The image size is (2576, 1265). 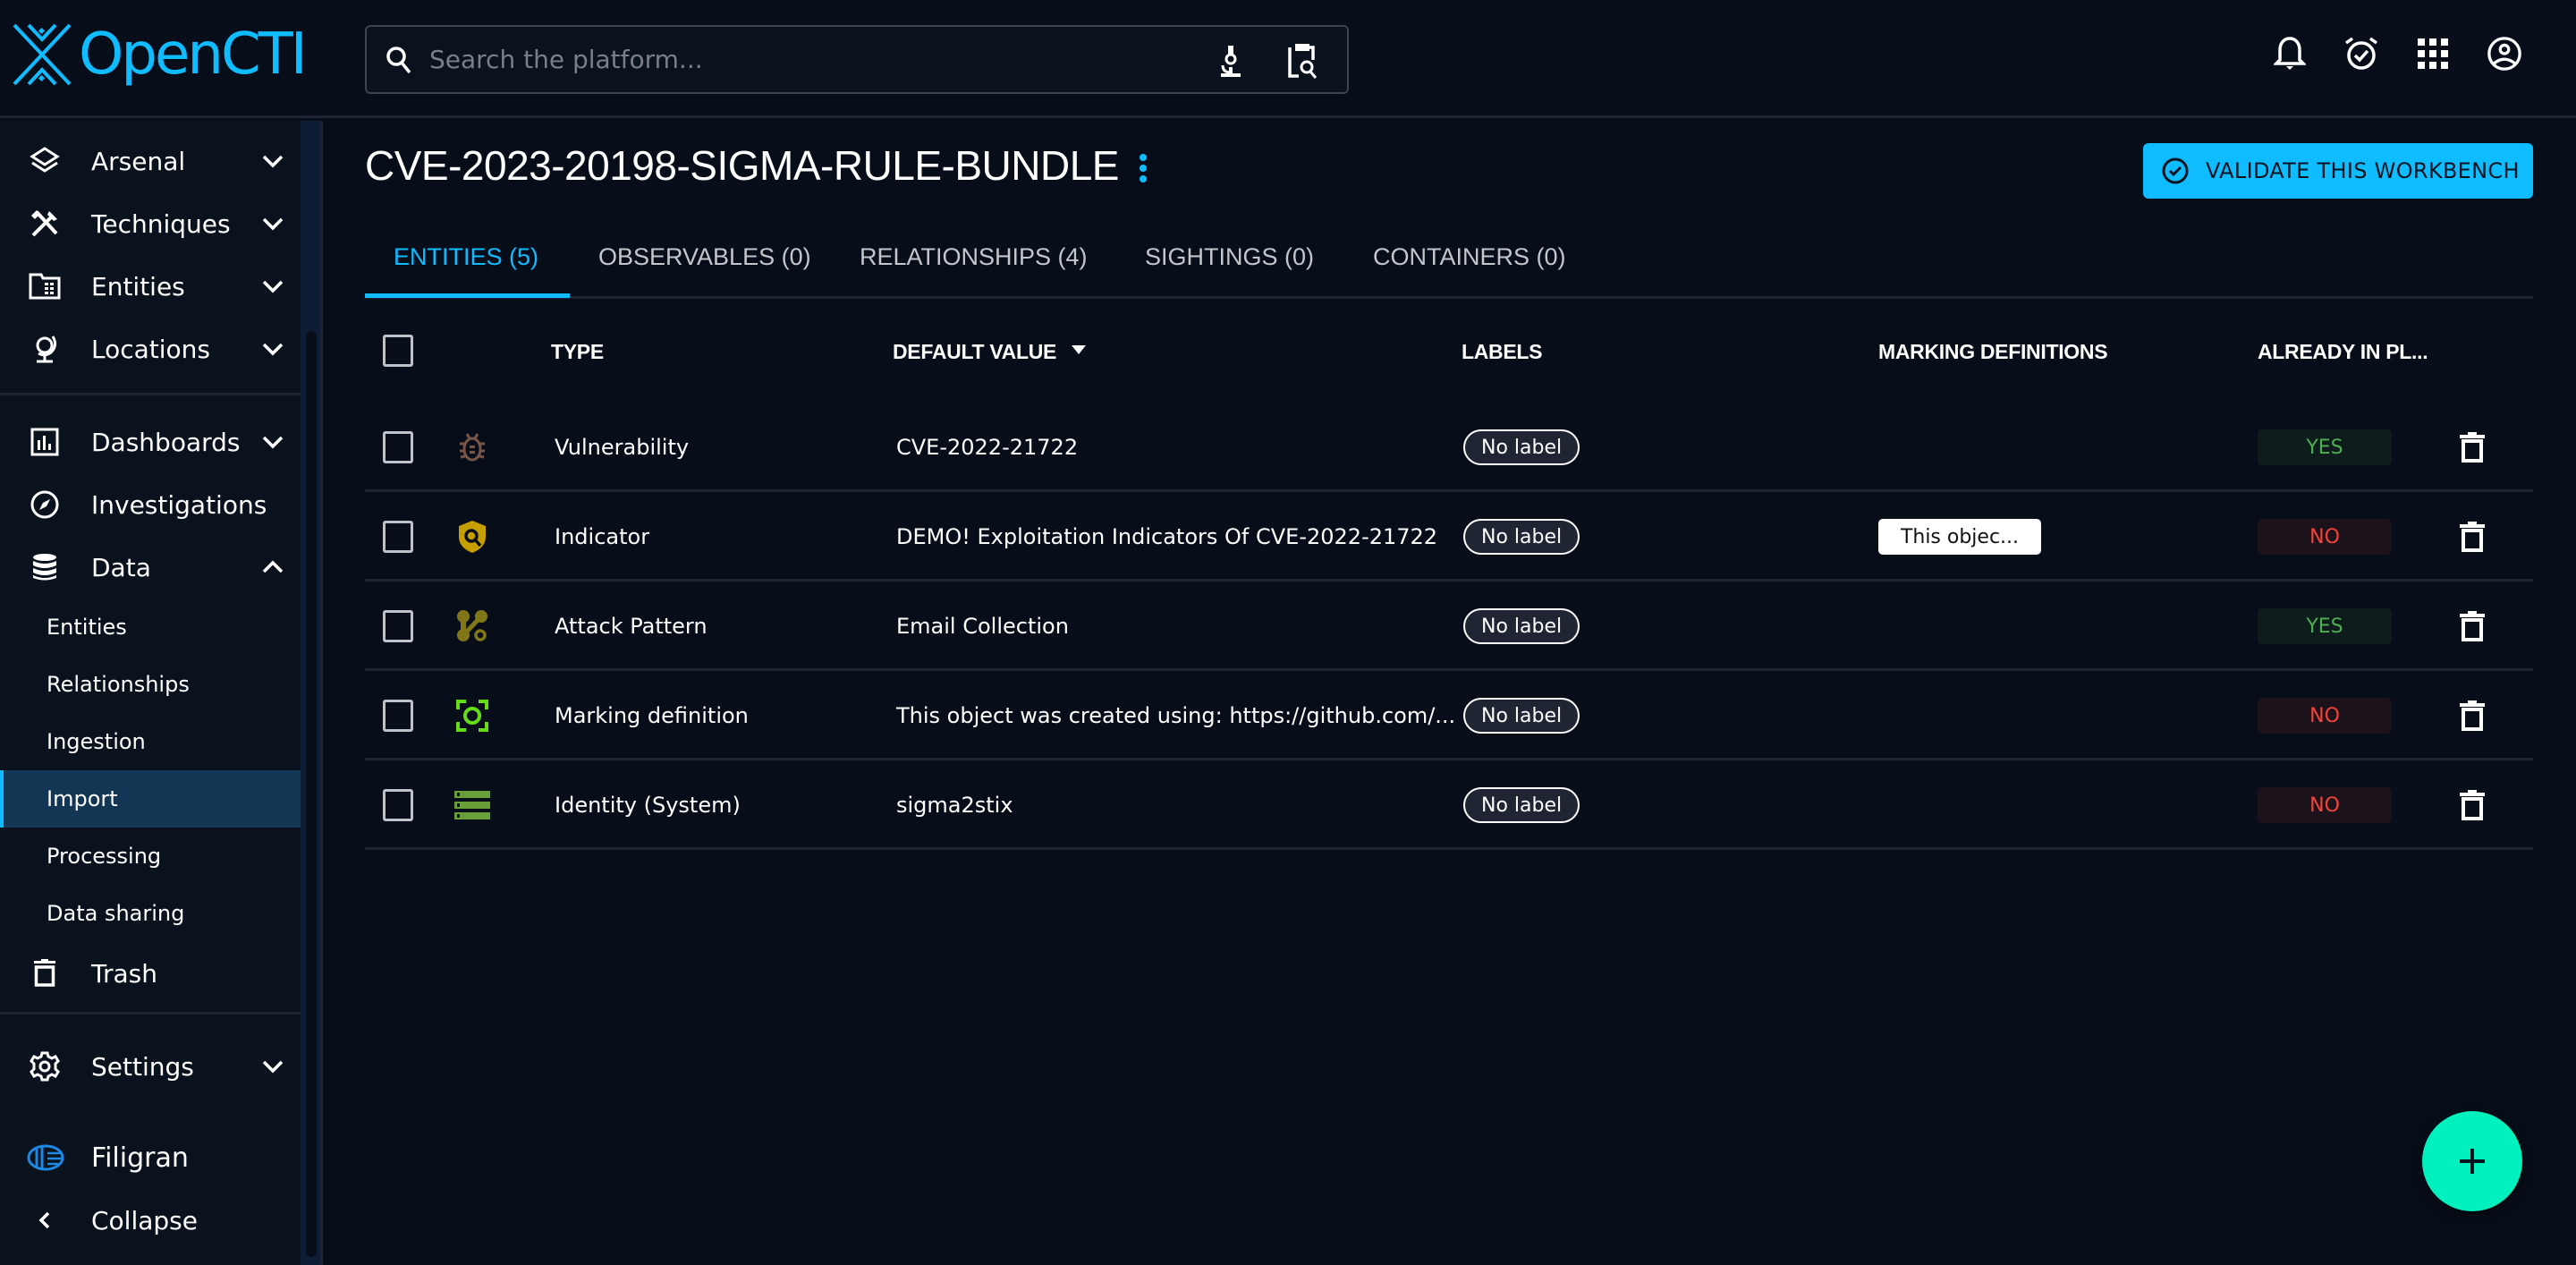 I want to click on entity-type: Identity (System), so click(x=648, y=805).